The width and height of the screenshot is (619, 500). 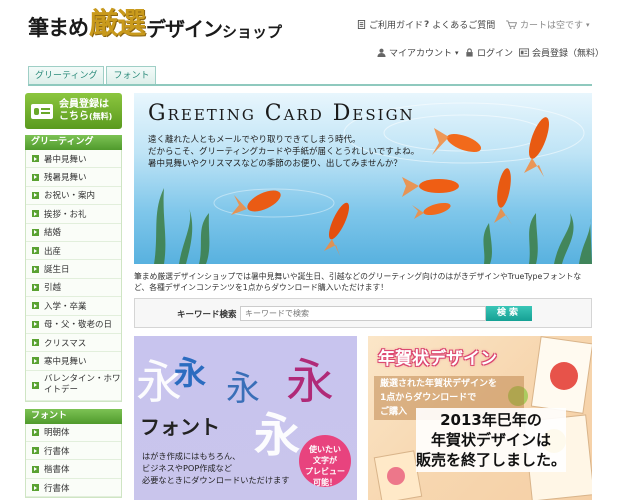 I want to click on user-icon, so click(x=381, y=52).